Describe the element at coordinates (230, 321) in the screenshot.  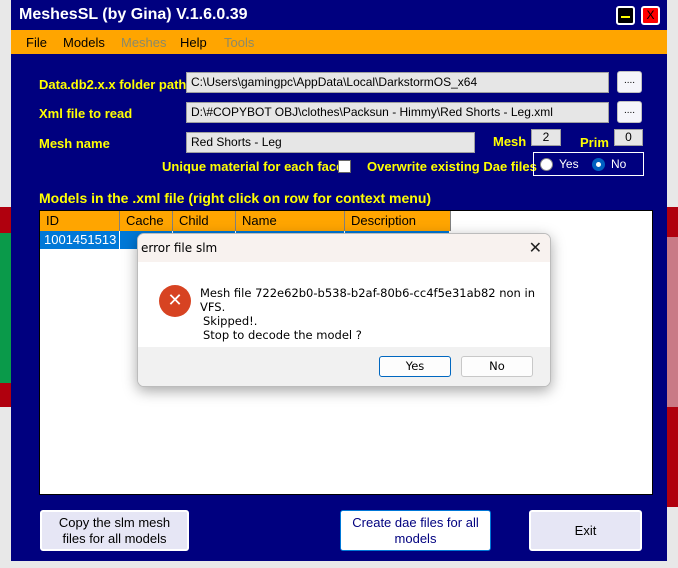
I see `dialog-message-line2: Skipped!.` at that location.